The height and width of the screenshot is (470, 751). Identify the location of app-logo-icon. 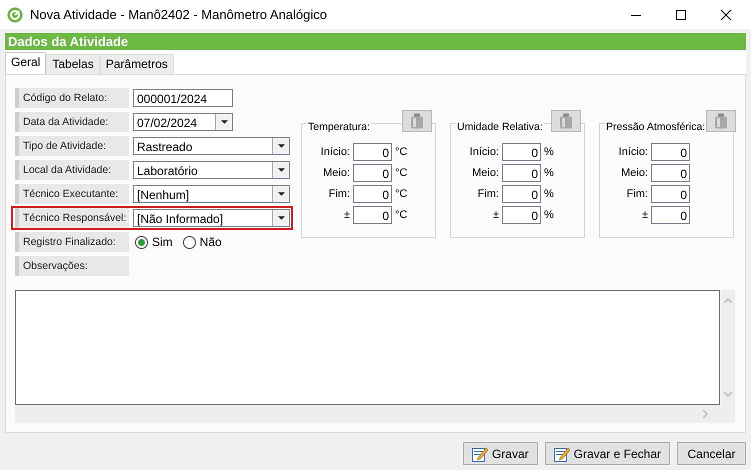
(15, 14).